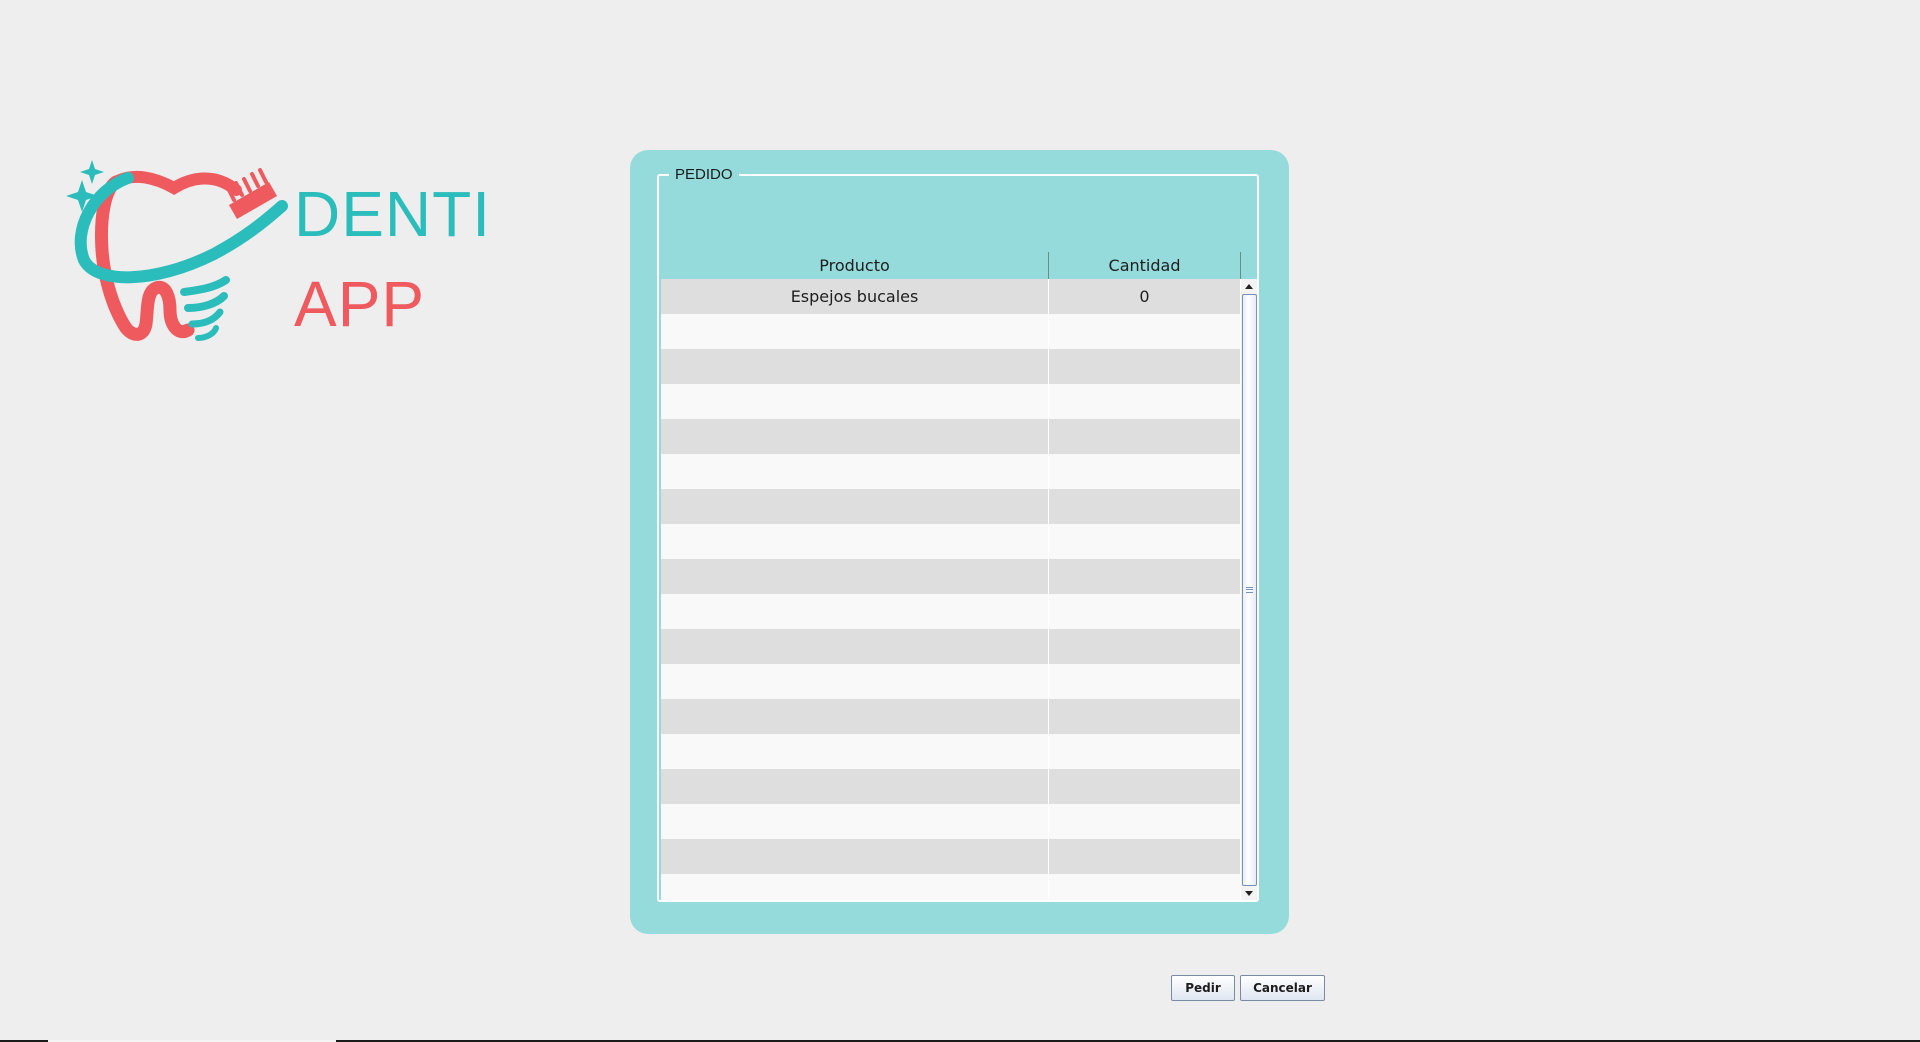 The width and height of the screenshot is (1920, 1042). I want to click on scroll-up-button, so click(1249, 286).